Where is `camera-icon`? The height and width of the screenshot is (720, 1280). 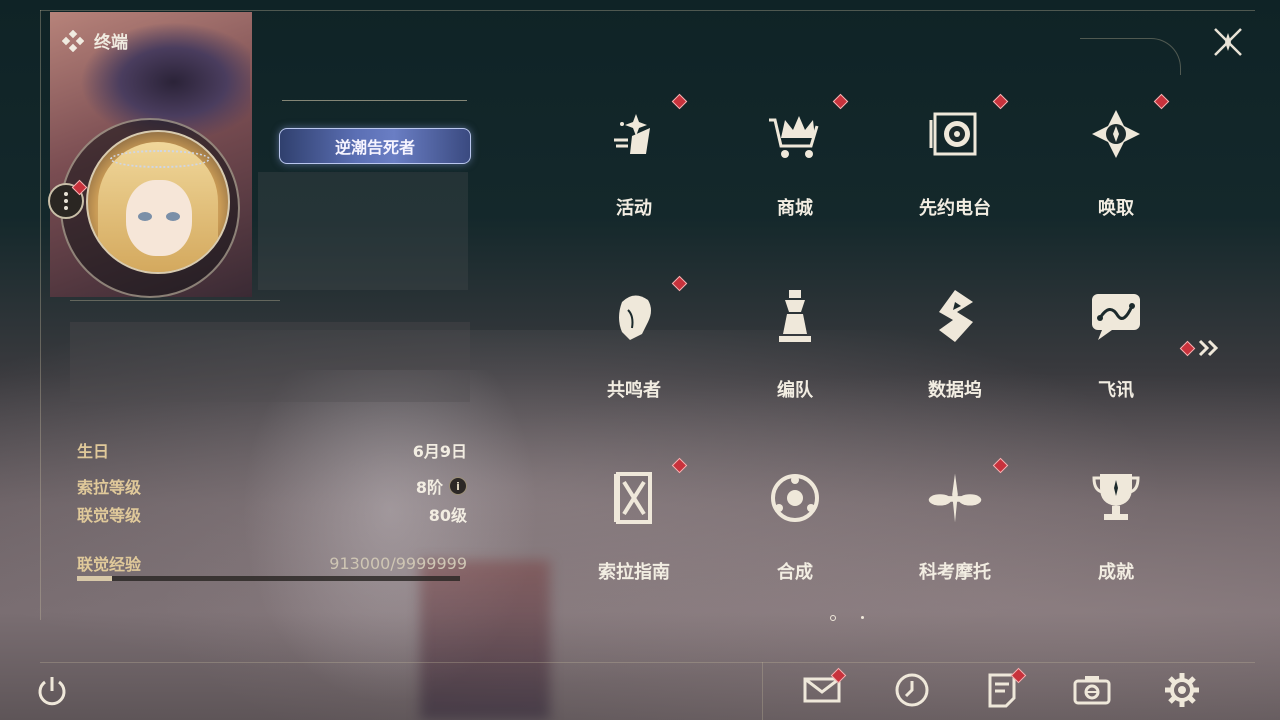
camera-icon is located at coordinates (1092, 690).